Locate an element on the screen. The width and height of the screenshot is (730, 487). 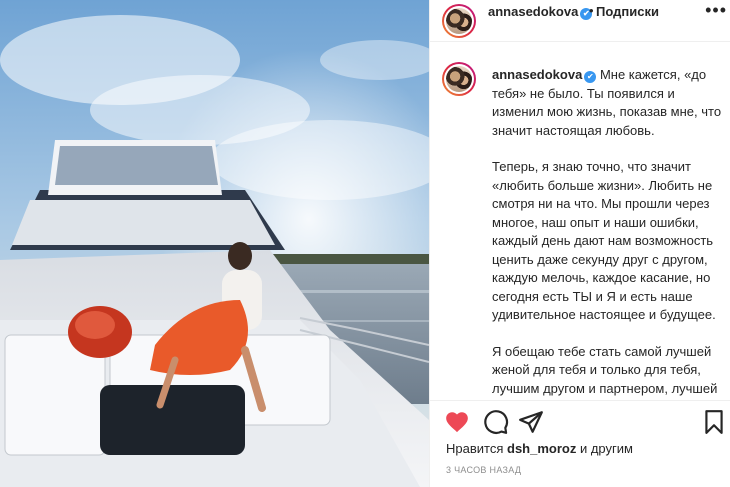
post-timestamp: 3 часов назад is located at coordinates (483, 470).